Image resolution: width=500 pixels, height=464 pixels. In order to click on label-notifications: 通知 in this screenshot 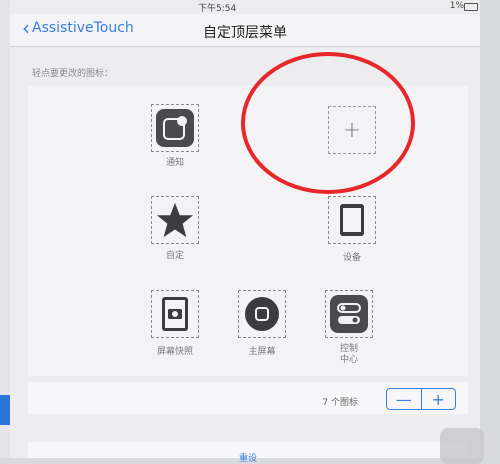, I will do `click(174, 163)`.